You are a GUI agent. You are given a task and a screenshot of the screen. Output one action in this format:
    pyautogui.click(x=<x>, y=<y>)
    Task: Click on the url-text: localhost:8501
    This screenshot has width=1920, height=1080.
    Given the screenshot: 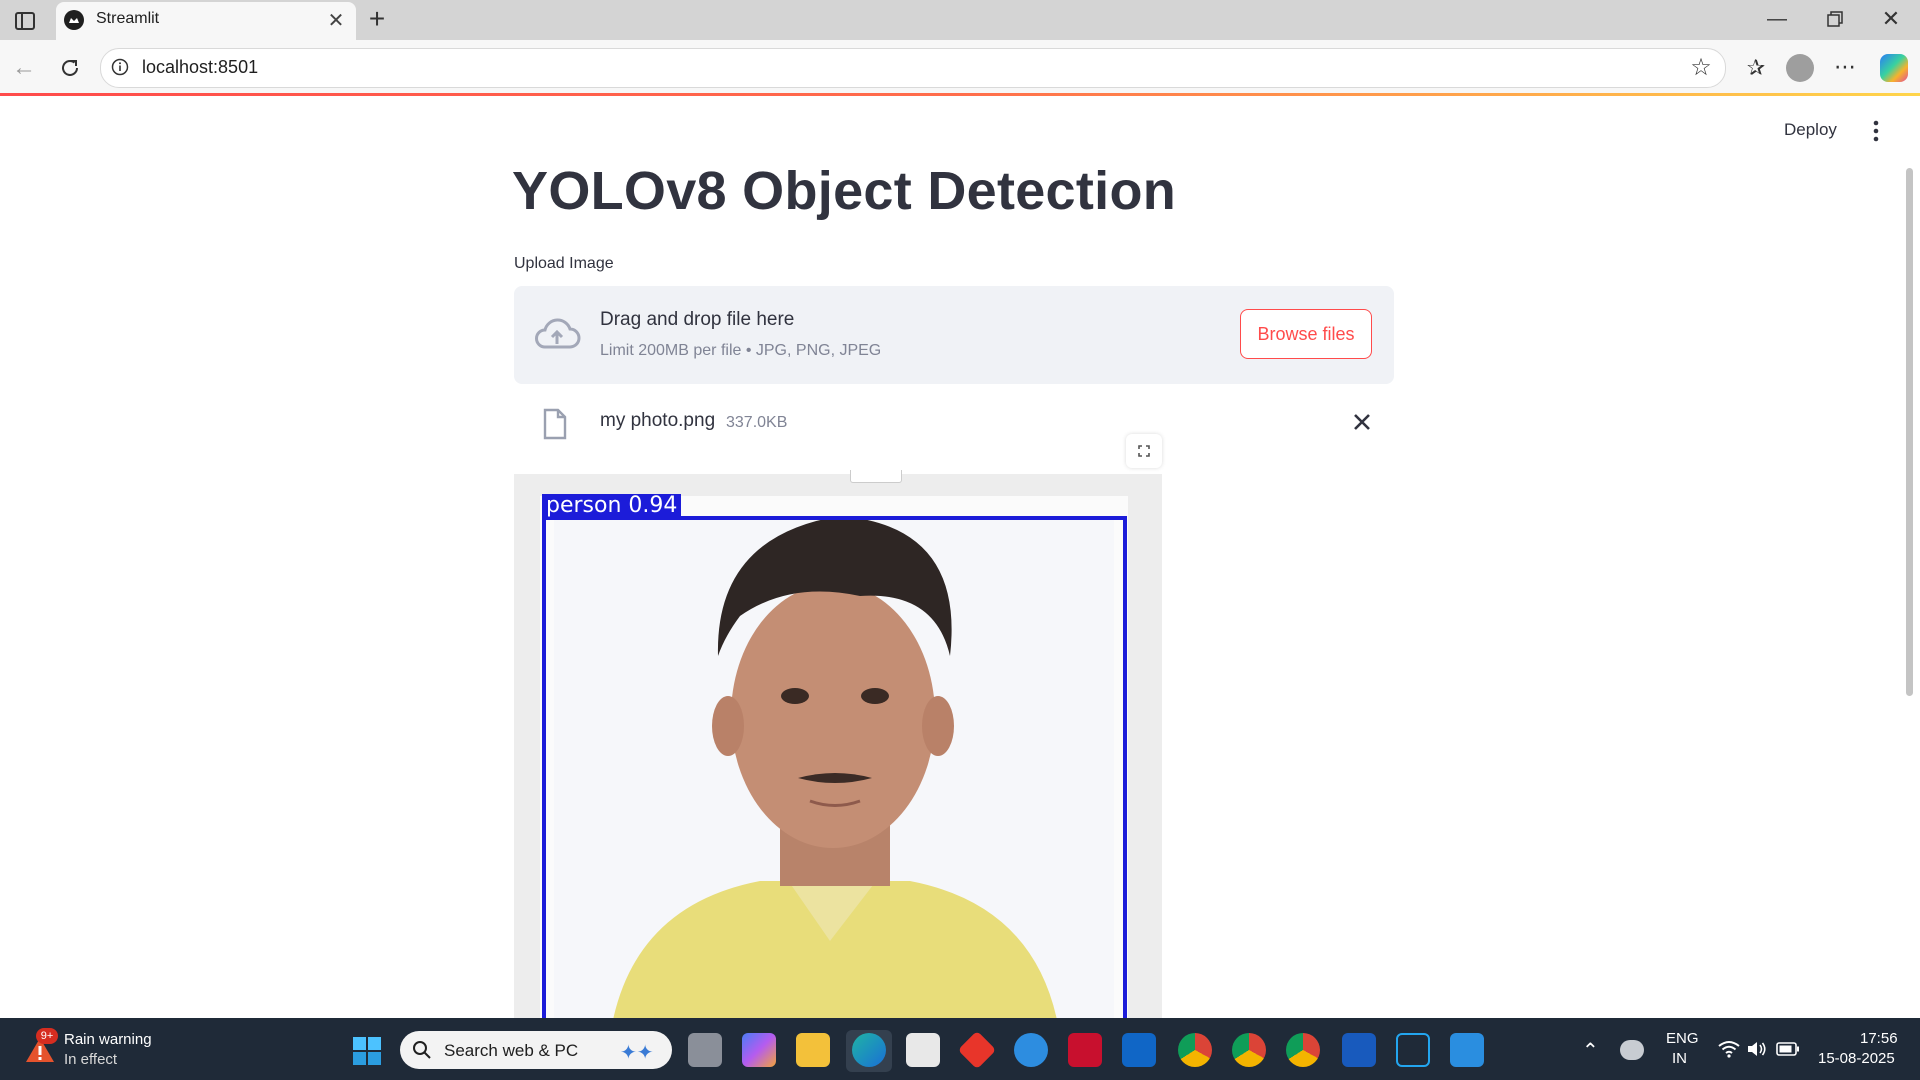 What is the action you would take?
    pyautogui.click(x=200, y=67)
    